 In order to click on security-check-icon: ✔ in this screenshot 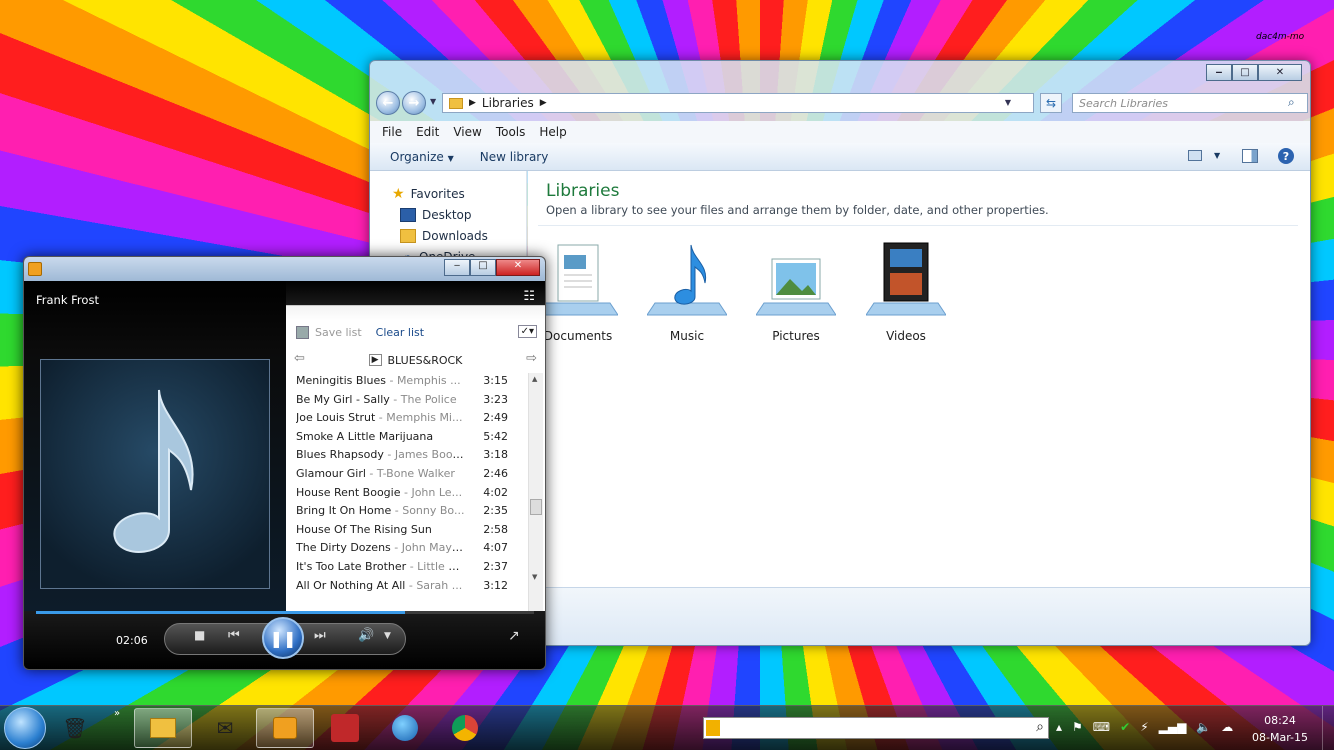, I will do `click(1125, 727)`.